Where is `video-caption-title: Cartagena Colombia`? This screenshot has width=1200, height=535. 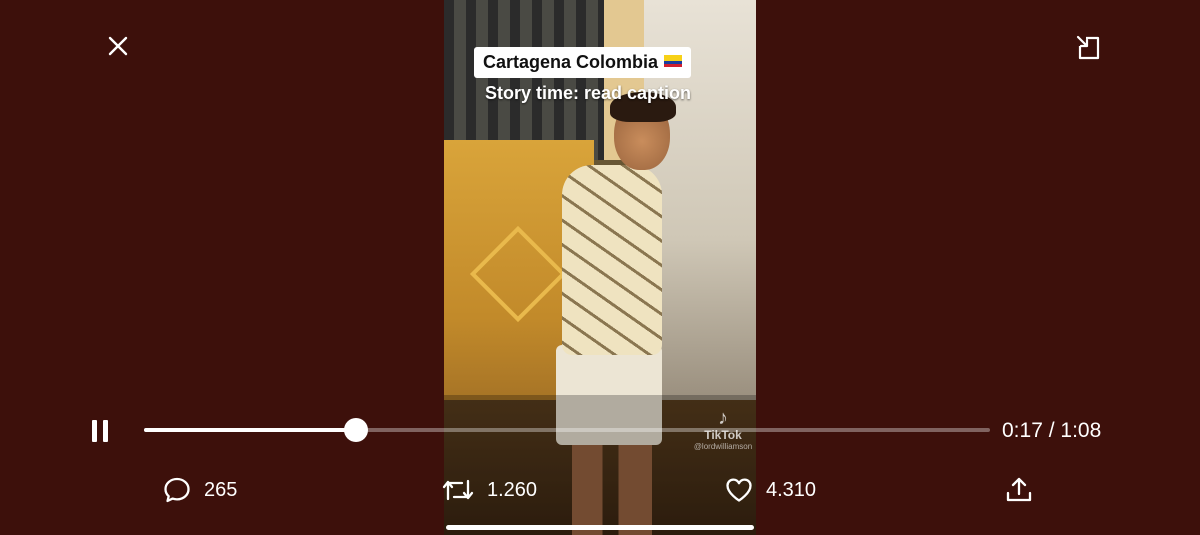
video-caption-title: Cartagena Colombia is located at coordinates (583, 62).